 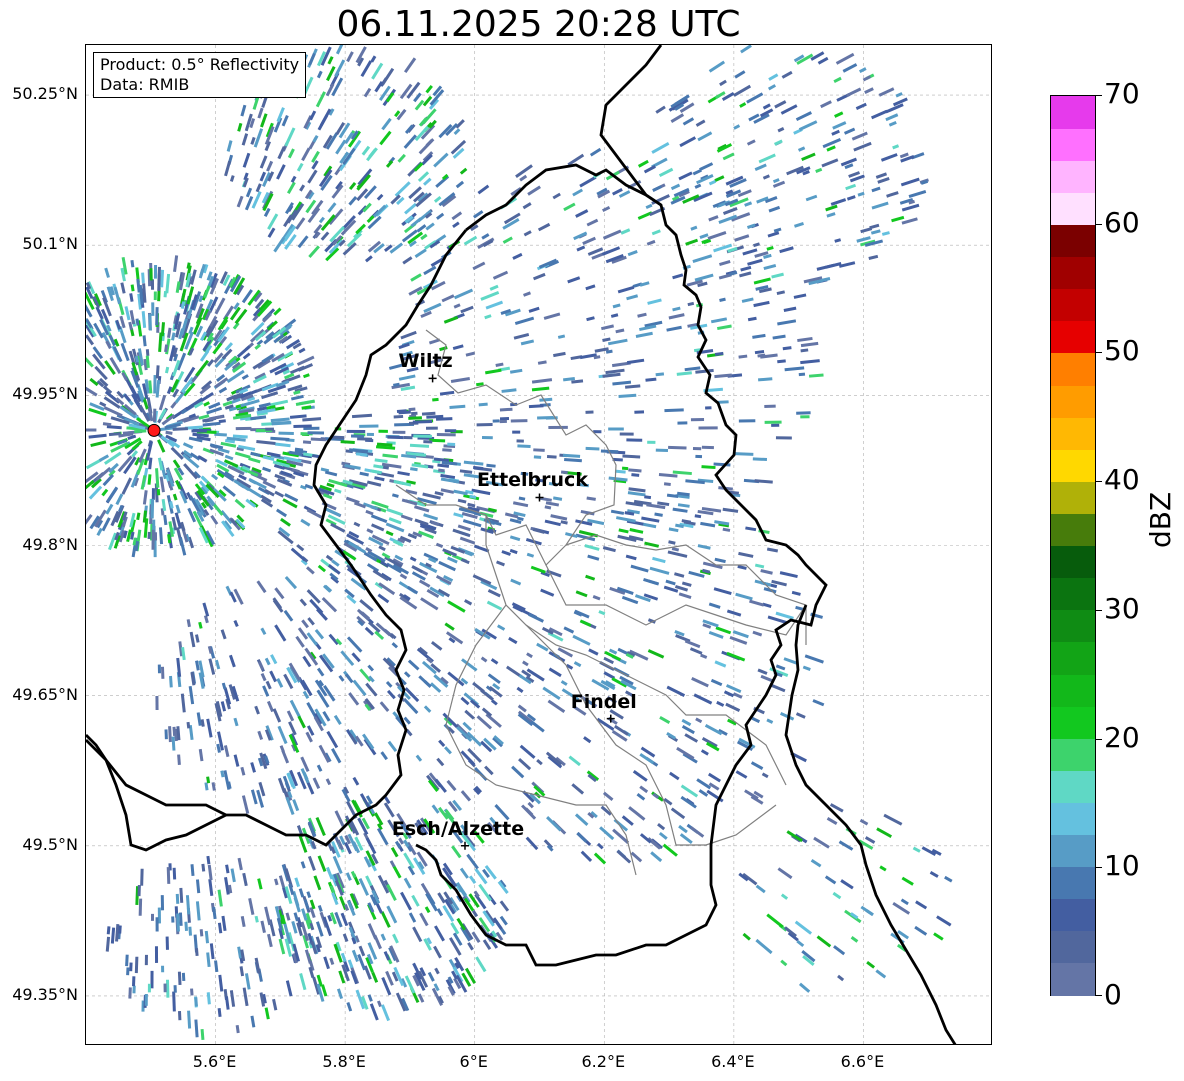 What do you see at coordinates (50, 844) in the screenshot?
I see `lat-tick-label: 49.5°N` at bounding box center [50, 844].